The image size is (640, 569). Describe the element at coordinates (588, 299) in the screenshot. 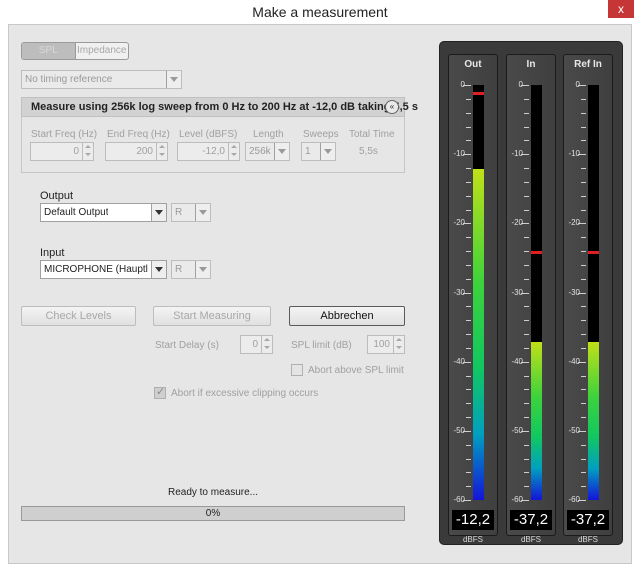

I see `meter-ref-in: Ref In 0 -10 -20 -30 -40 -50 -60 -37,2 dBFS` at that location.